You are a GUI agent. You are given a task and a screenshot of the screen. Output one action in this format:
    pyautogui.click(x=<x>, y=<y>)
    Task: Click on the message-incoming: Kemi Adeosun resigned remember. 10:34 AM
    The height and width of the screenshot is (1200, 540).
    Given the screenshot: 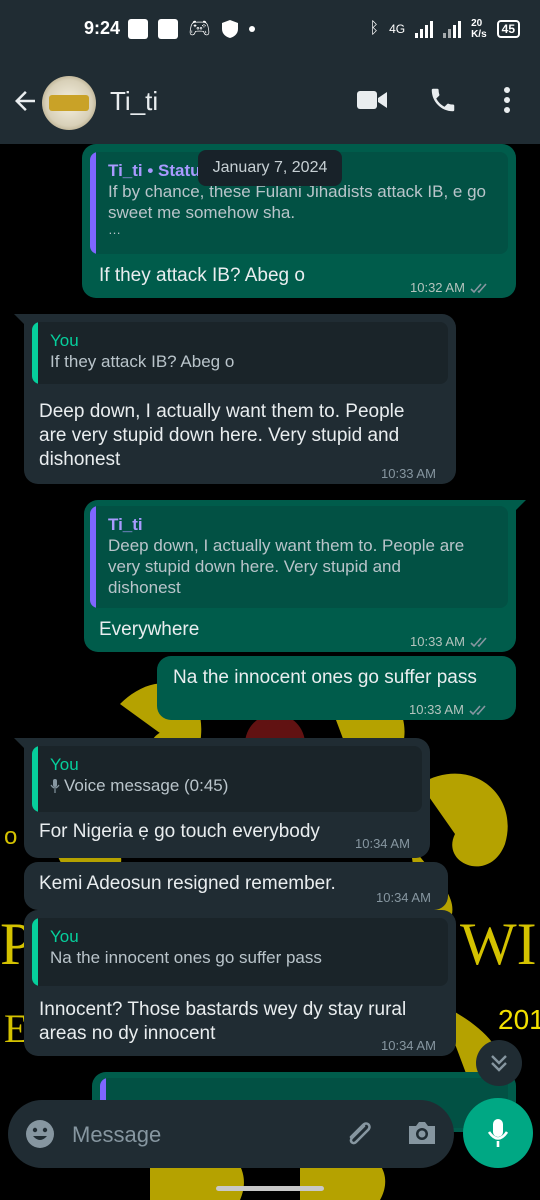 What is the action you would take?
    pyautogui.click(x=236, y=886)
    